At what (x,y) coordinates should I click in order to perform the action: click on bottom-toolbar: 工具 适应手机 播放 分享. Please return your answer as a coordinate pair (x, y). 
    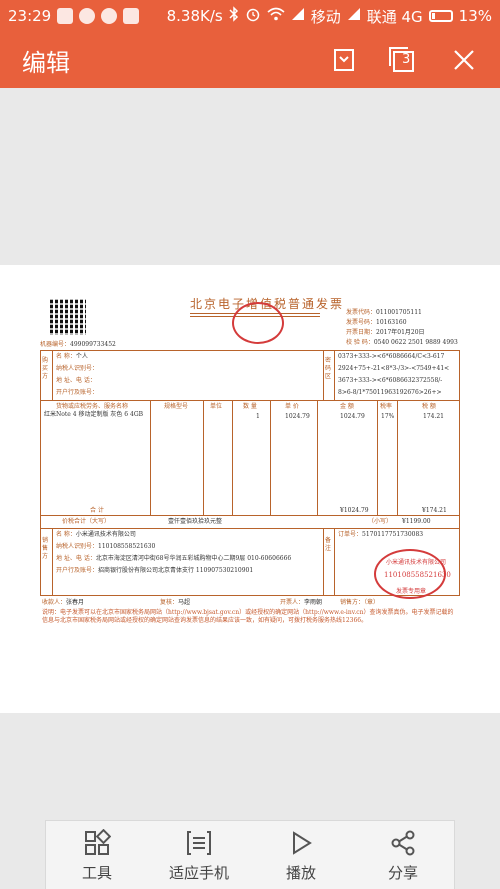
    Looking at the image, I should click on (250, 854).